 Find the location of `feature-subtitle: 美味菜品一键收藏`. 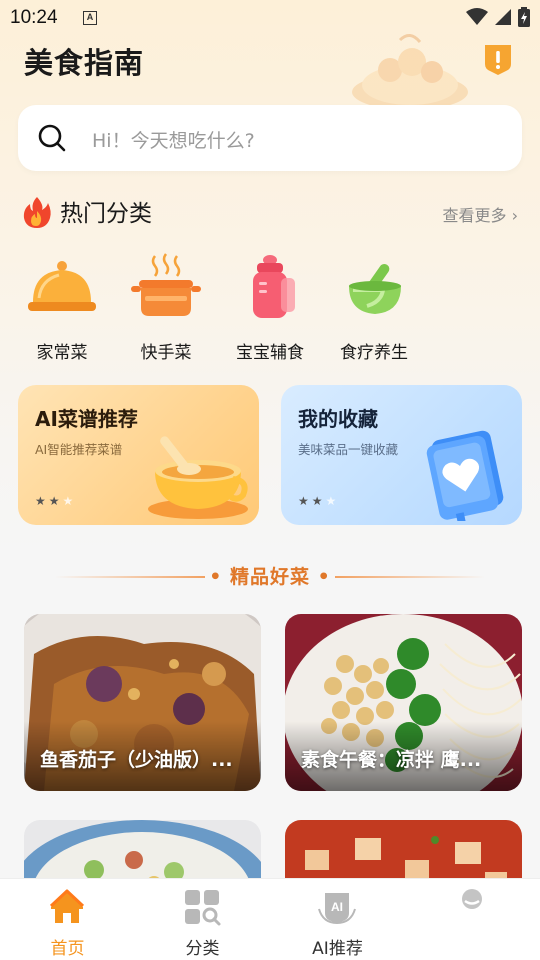

feature-subtitle: 美味菜品一键收藏 is located at coordinates (348, 449).